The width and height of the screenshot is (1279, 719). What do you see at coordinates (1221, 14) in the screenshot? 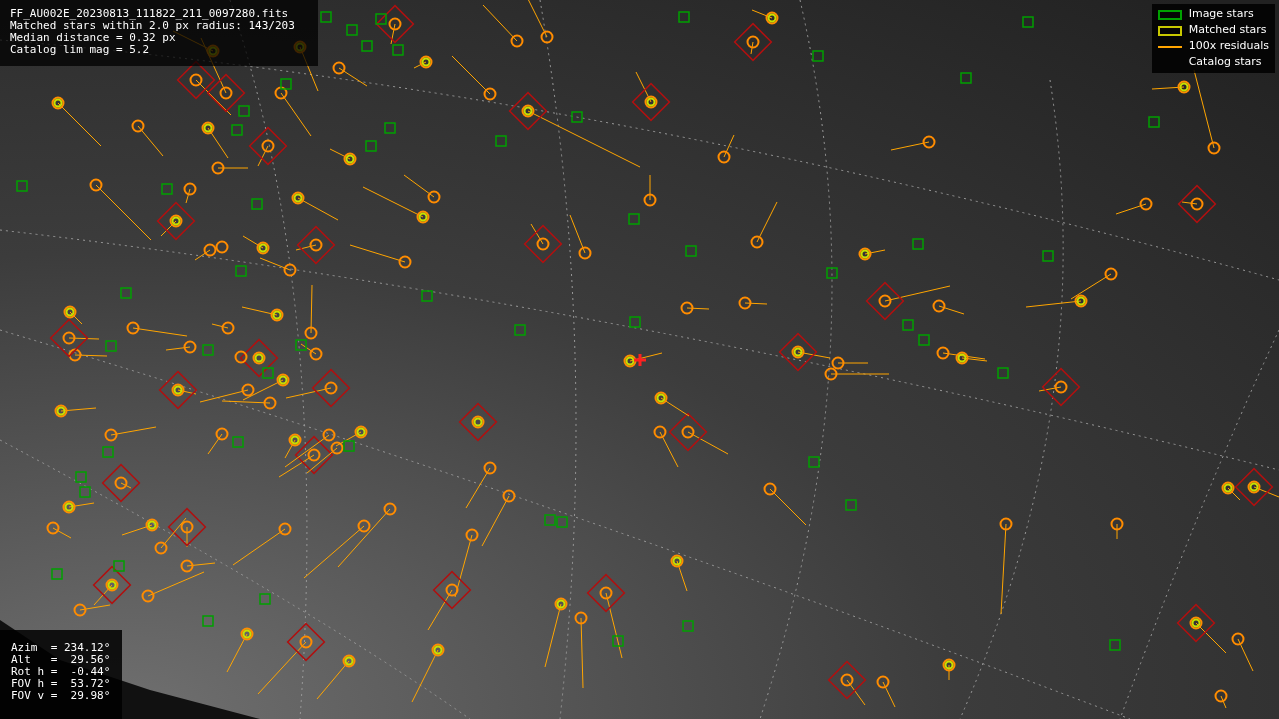
I see `legend-label: Image stars` at bounding box center [1221, 14].